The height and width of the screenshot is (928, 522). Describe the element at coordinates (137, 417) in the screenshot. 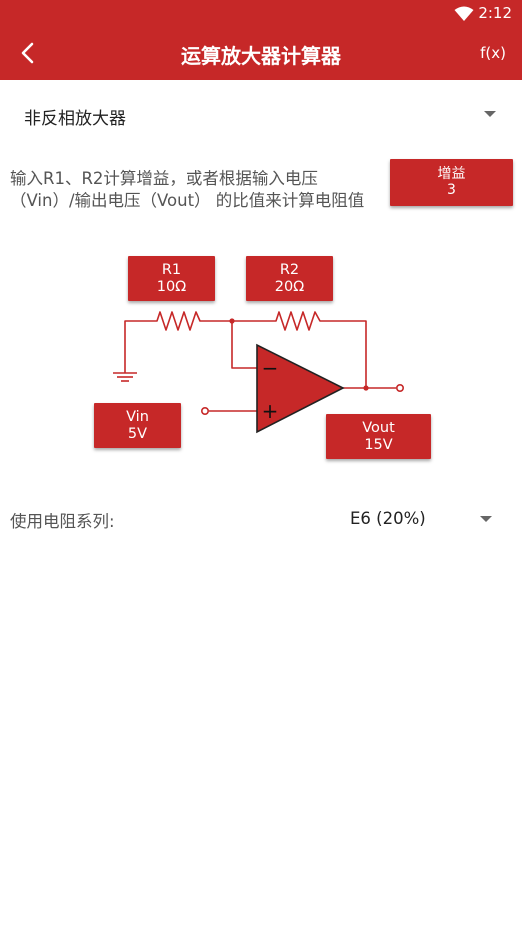

I see `vin-label: Vin` at that location.